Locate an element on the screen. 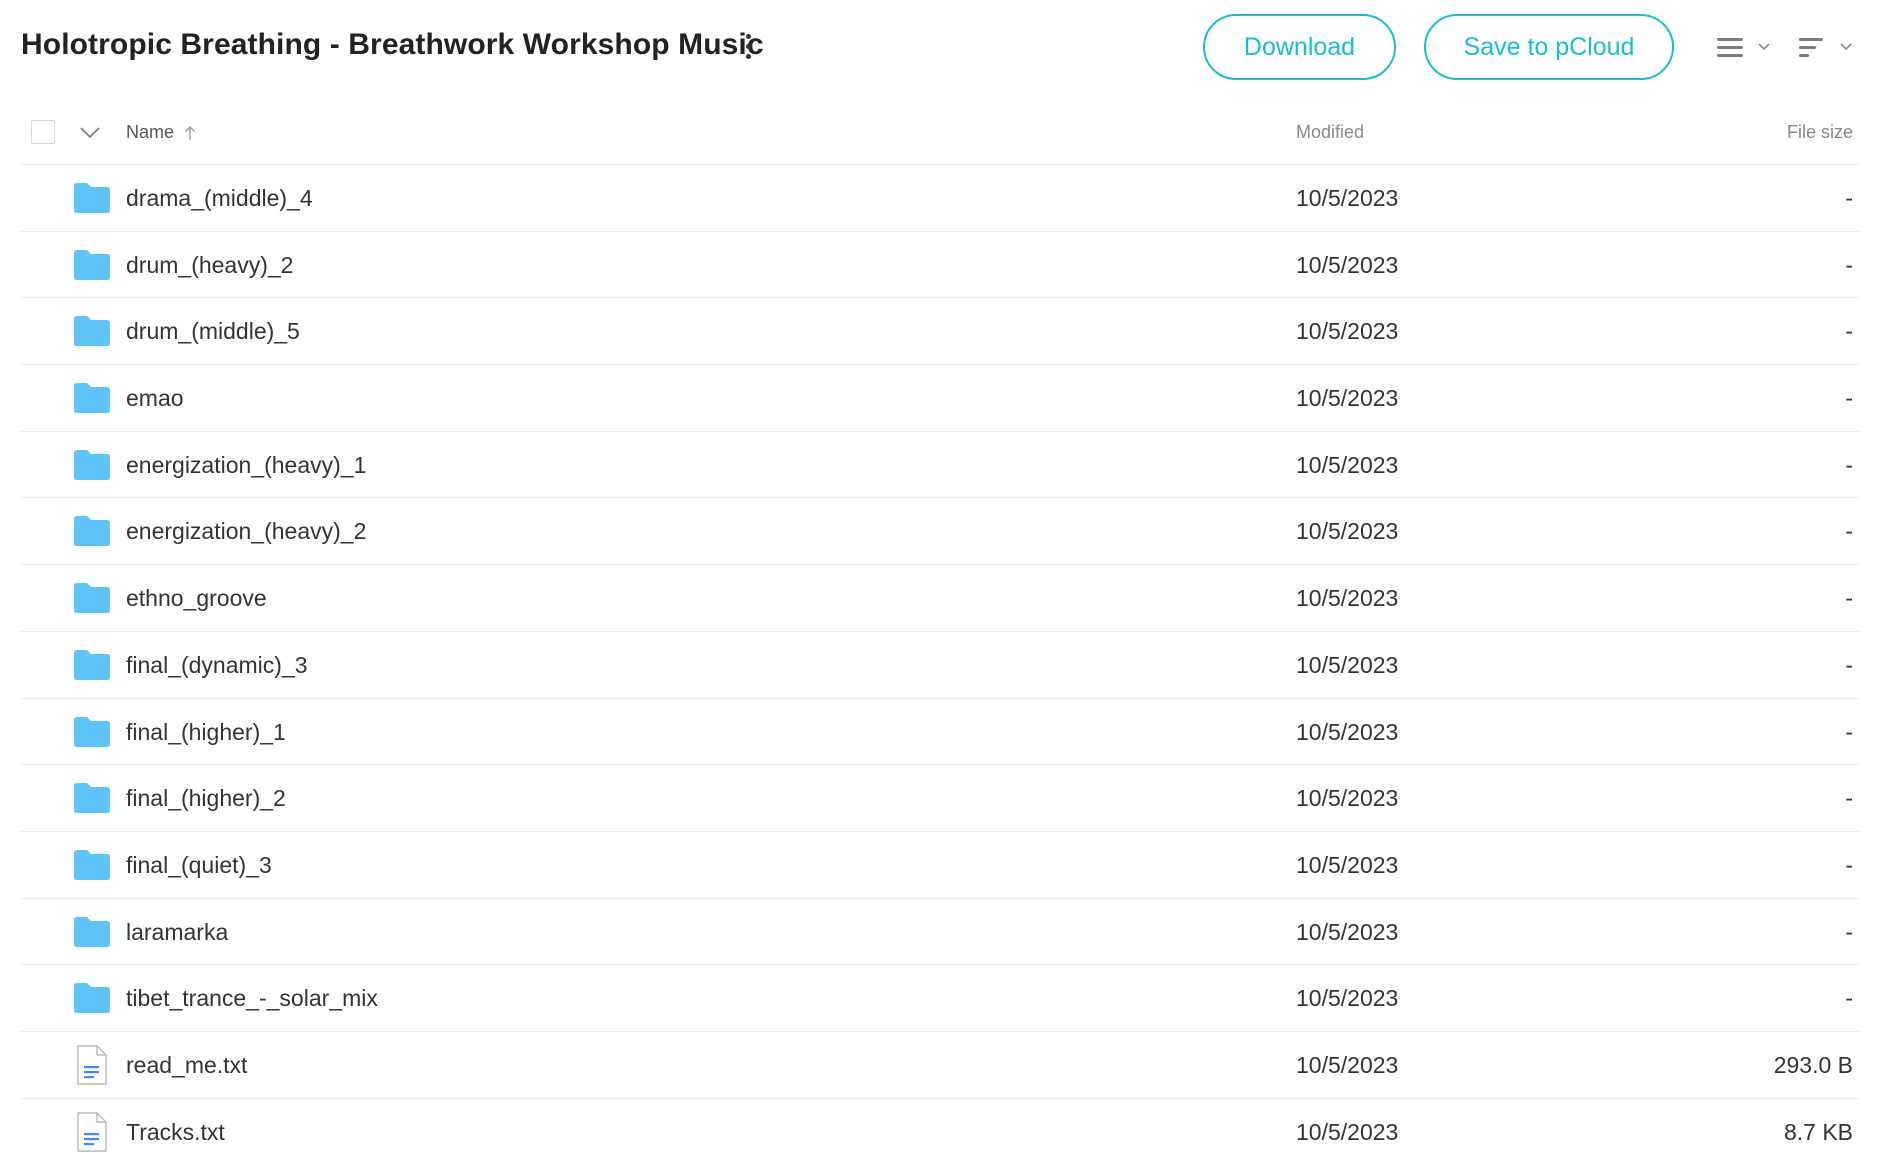  file-row: Tracks.txt 10/5/2023 8.7 KB is located at coordinates (940, 1126).